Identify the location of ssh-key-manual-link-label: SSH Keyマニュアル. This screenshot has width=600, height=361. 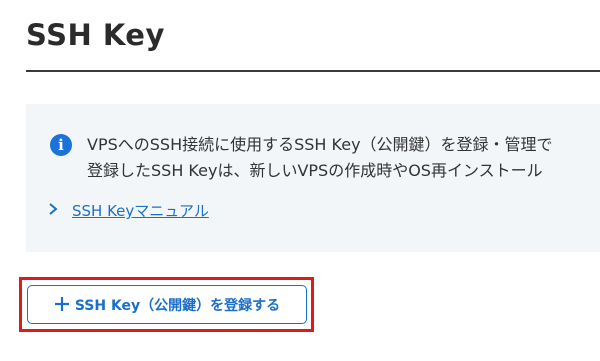
(140, 210).